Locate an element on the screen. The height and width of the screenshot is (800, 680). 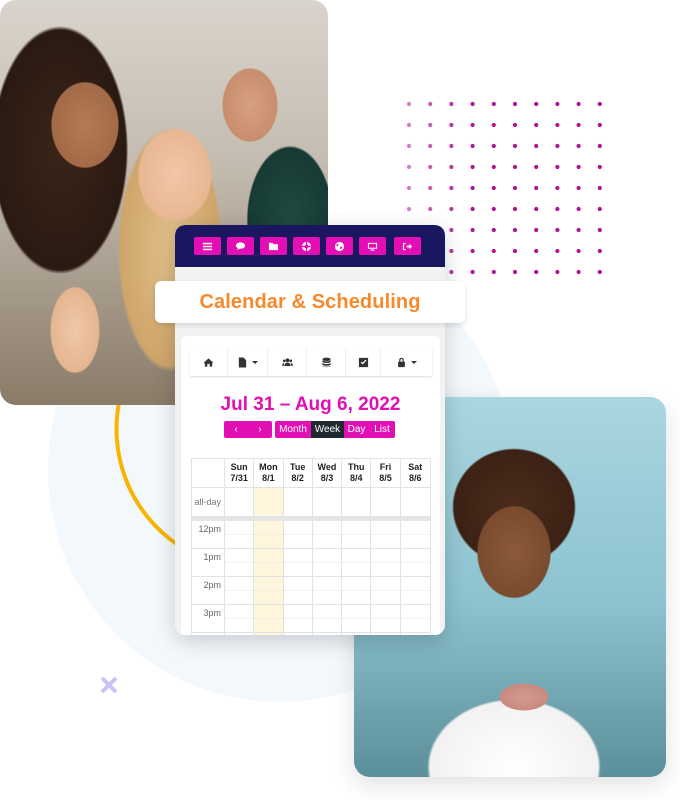
support-button is located at coordinates (306, 246).